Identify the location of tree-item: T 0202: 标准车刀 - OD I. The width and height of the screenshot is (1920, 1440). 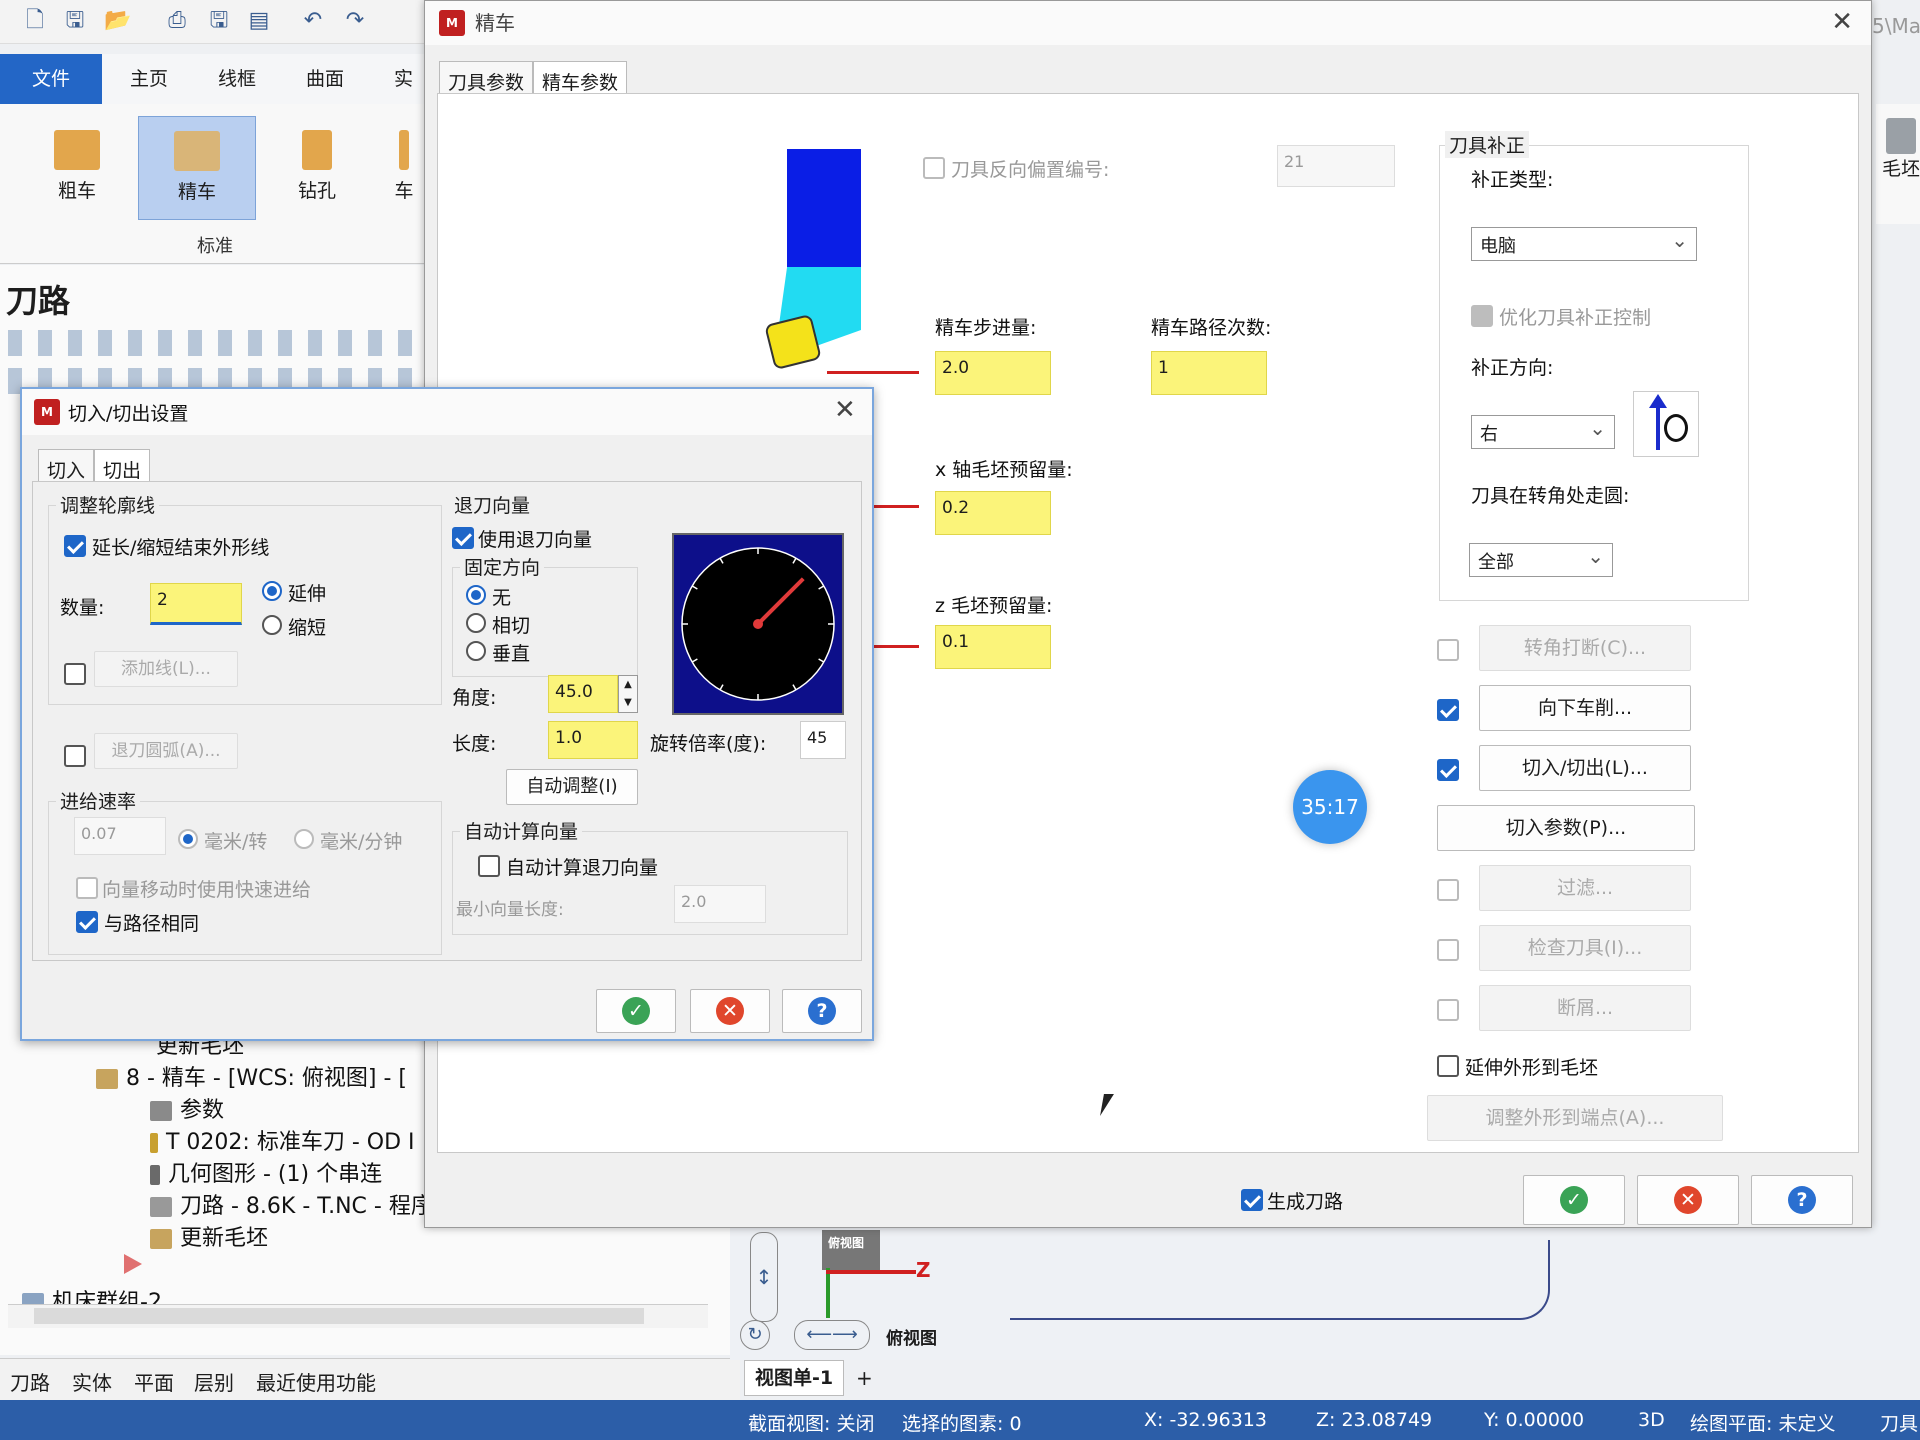
(282, 1140).